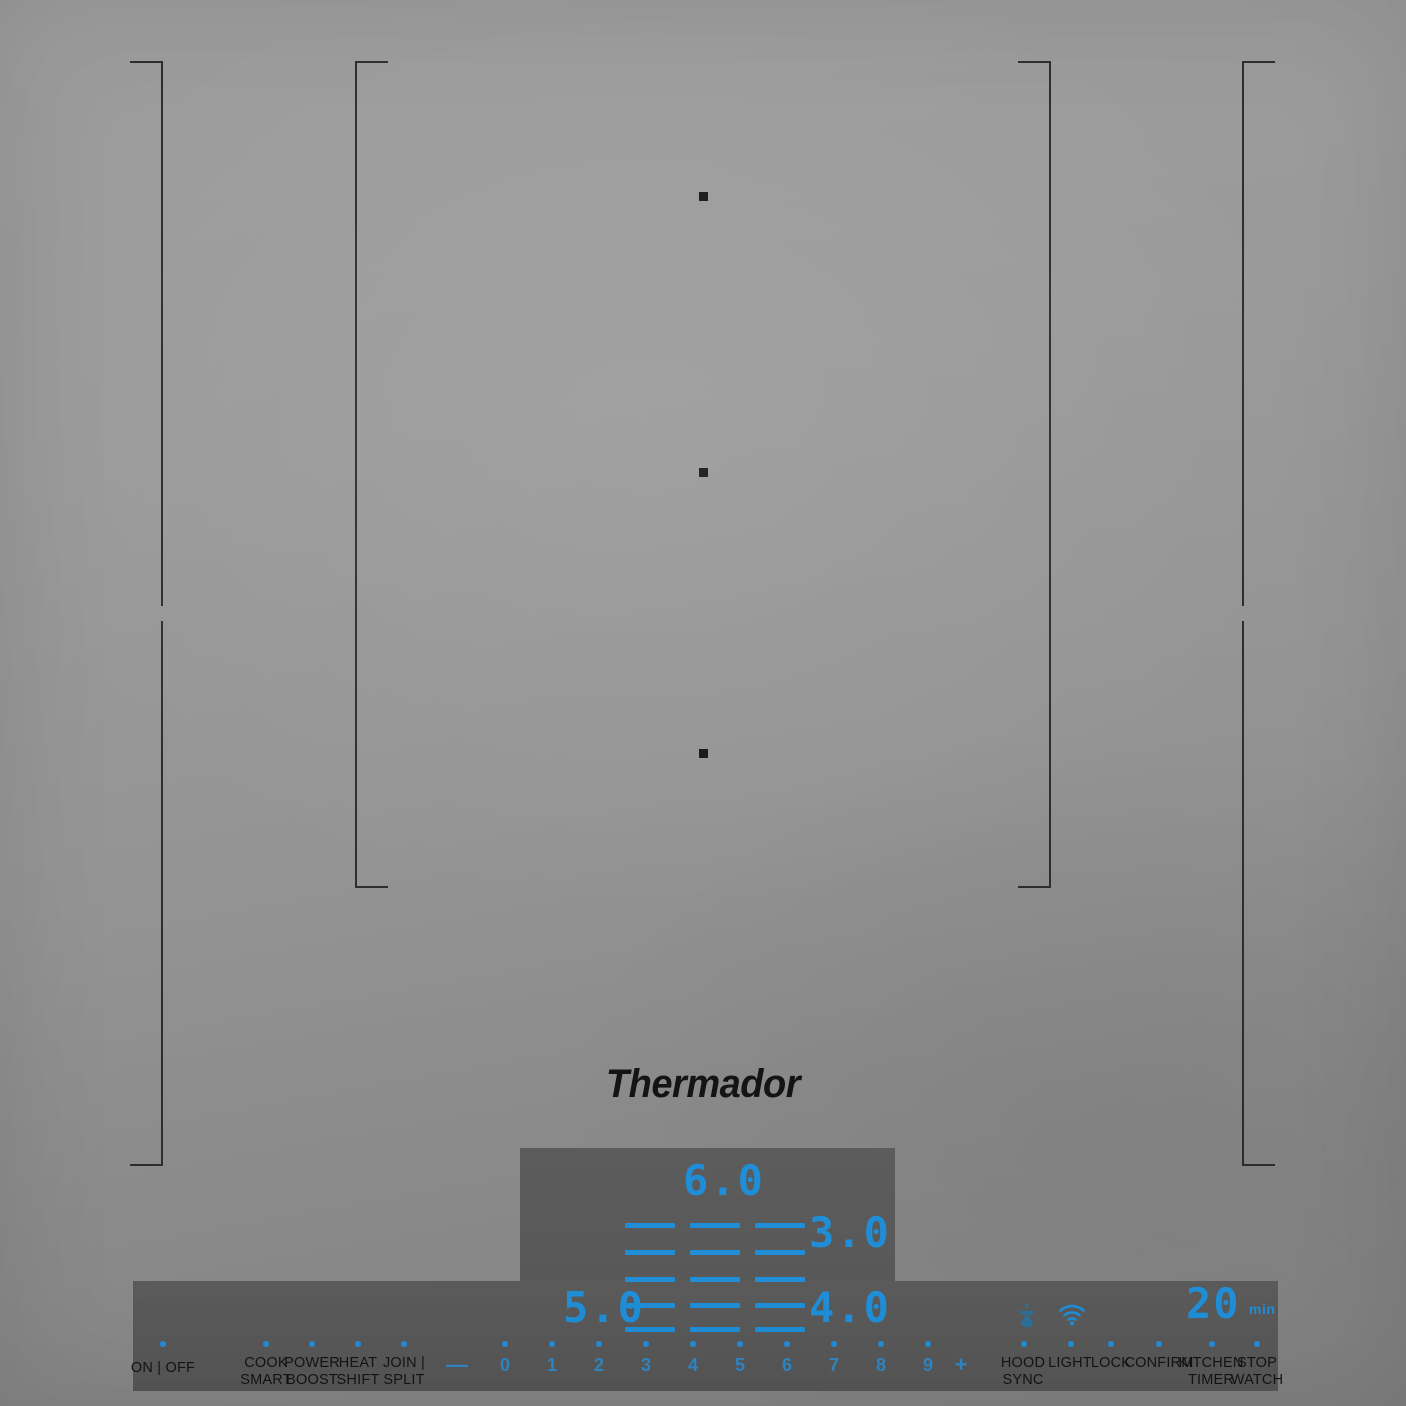 The height and width of the screenshot is (1406, 1406). I want to click on power-boost-indicator, so click(312, 1344).